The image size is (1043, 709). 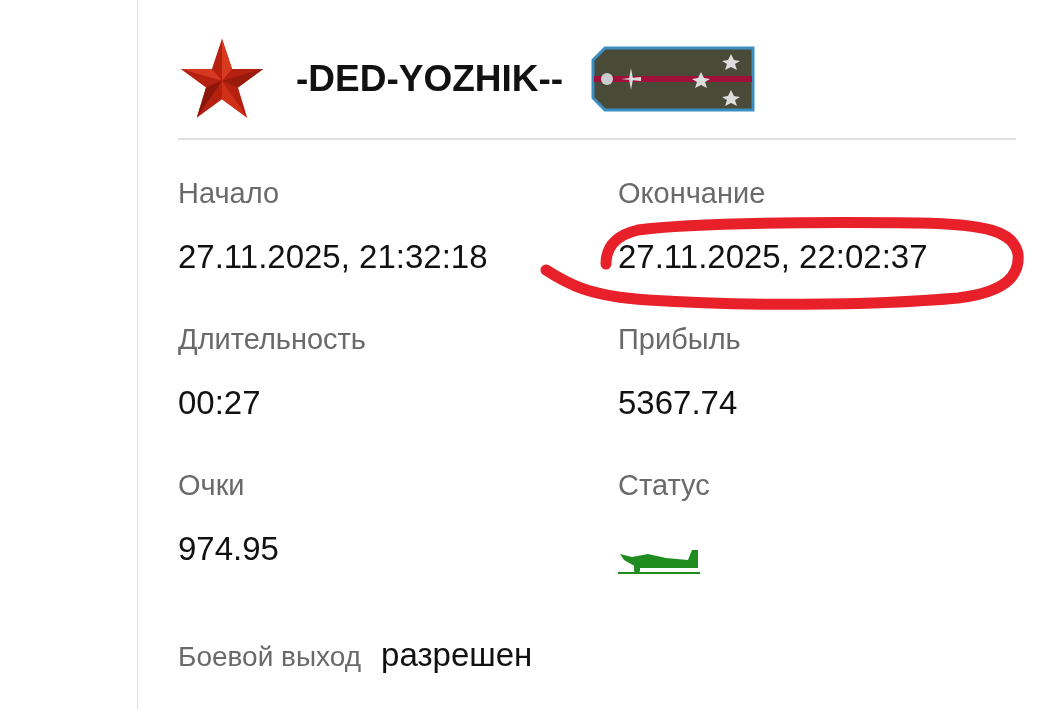 What do you see at coordinates (270, 657) in the screenshot?
I see `combat-exit-label: Боевой выход` at bounding box center [270, 657].